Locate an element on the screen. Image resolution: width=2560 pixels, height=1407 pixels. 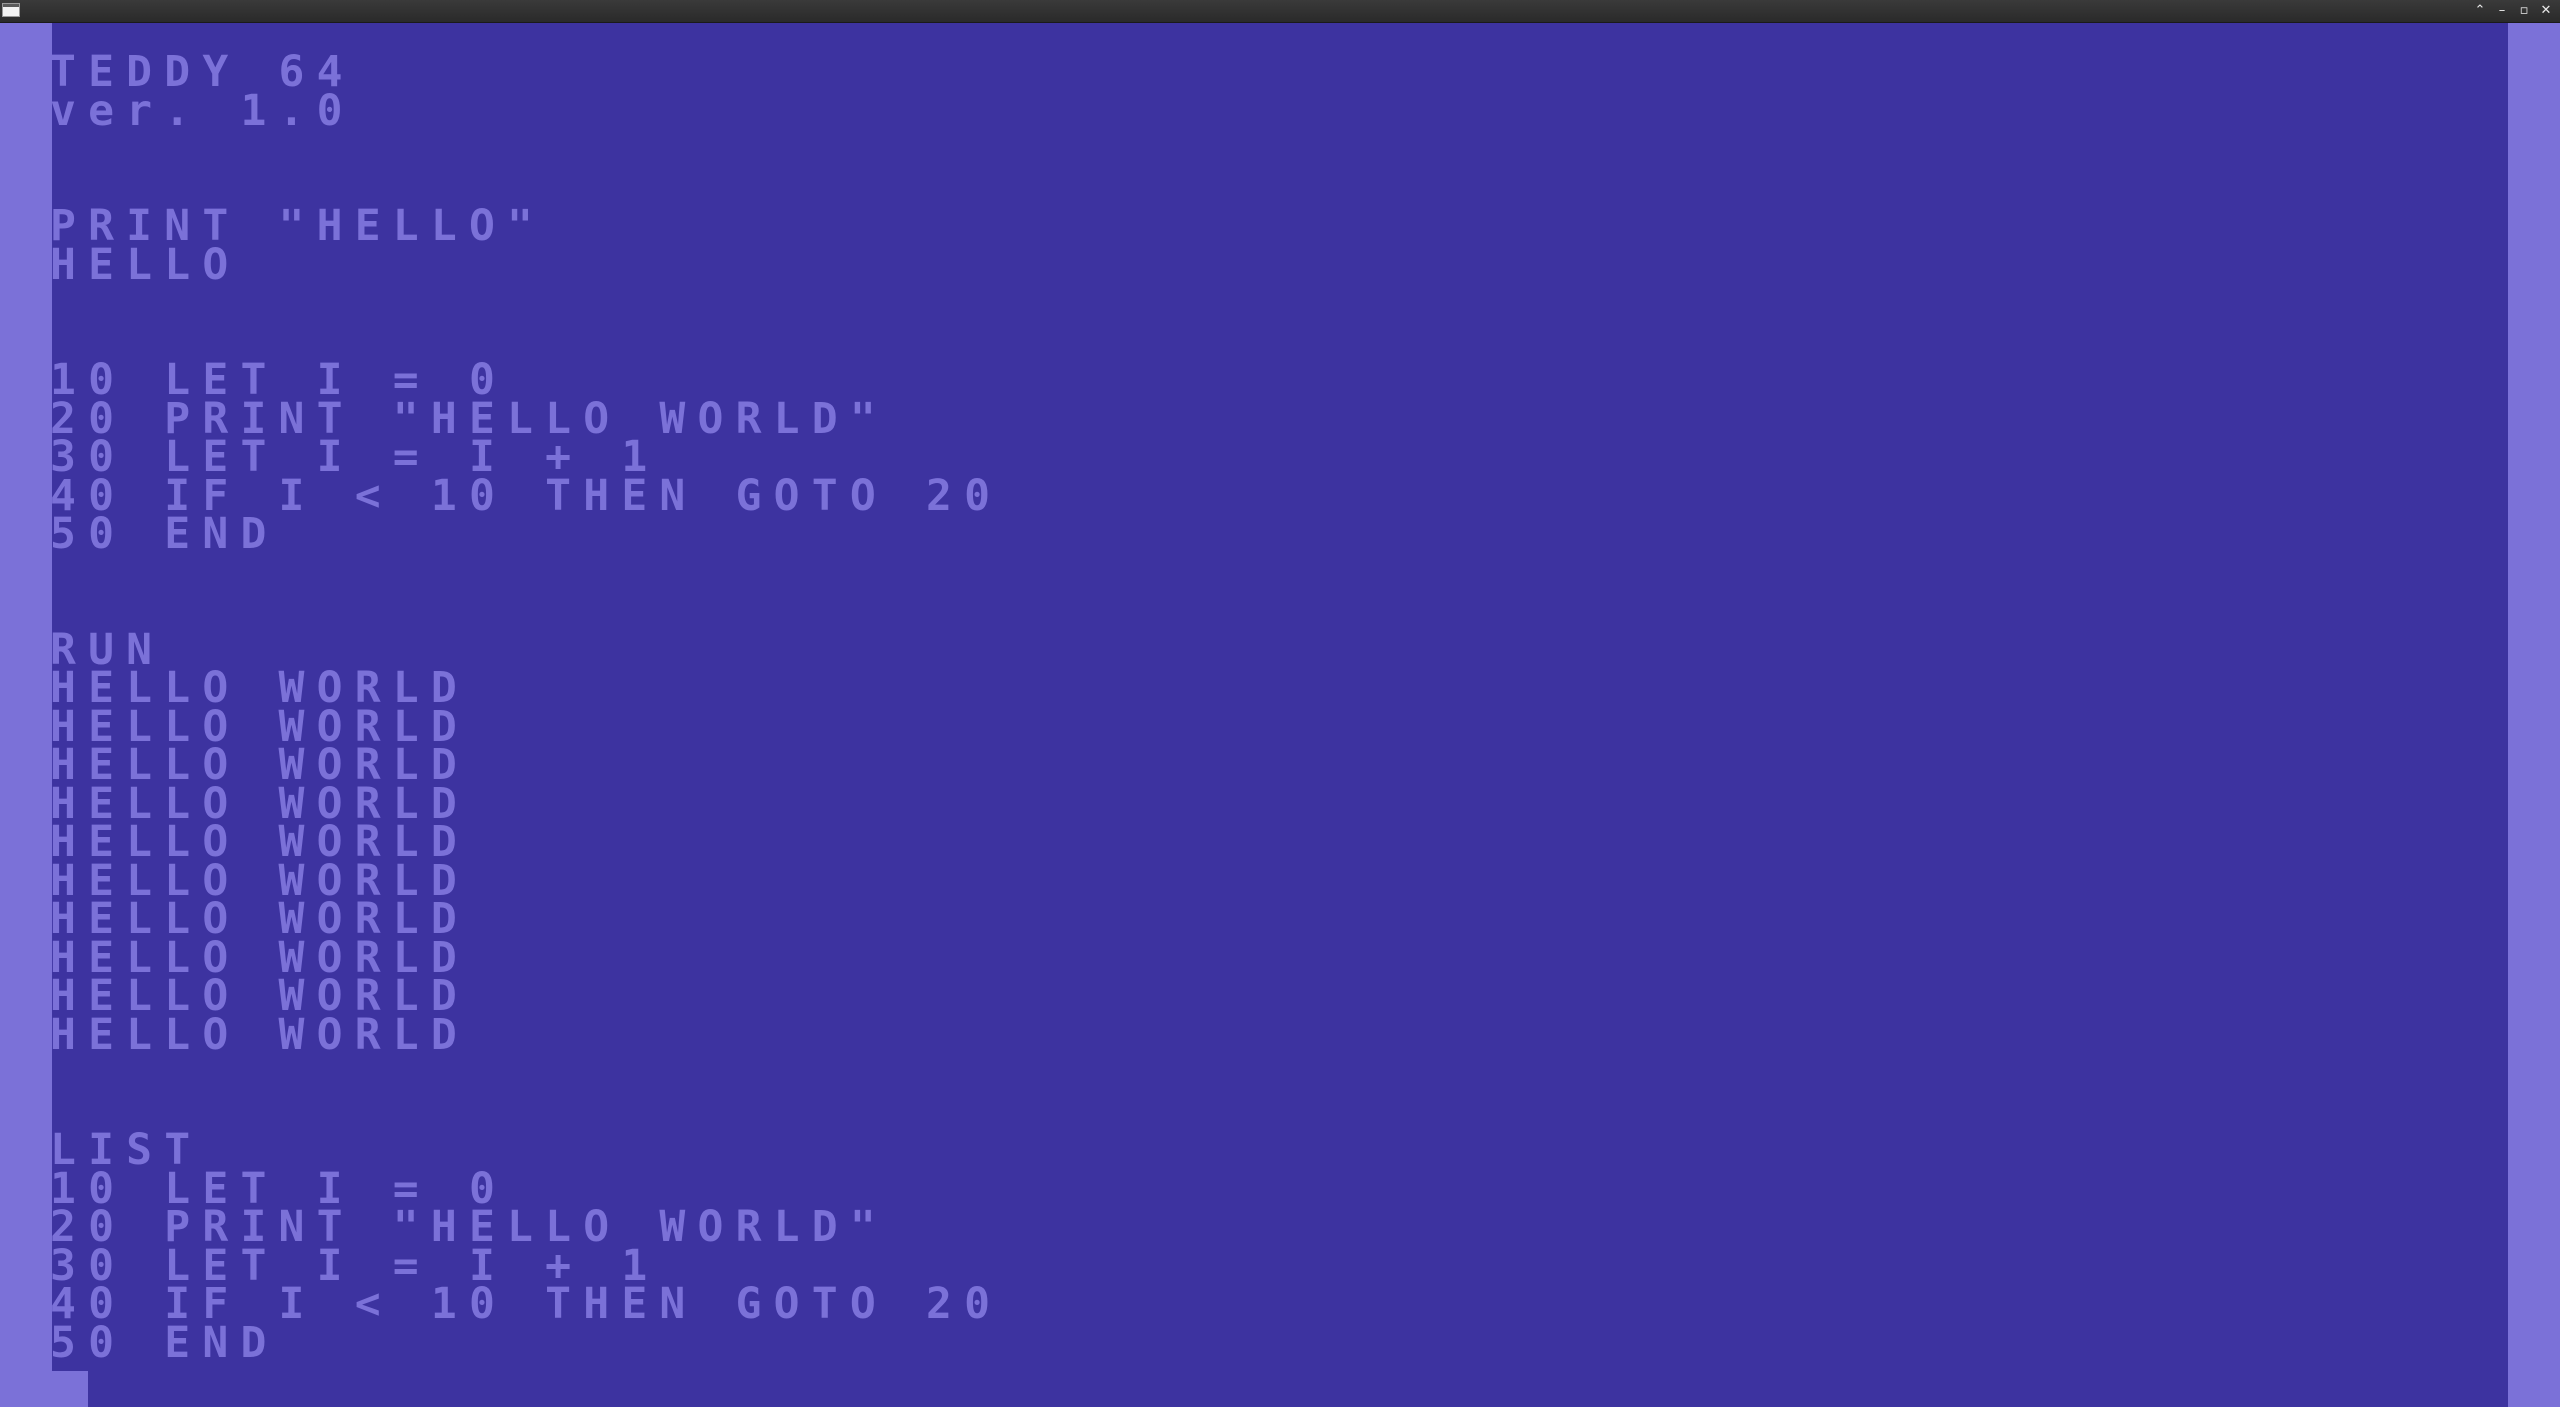
screen-border-left is located at coordinates (26, 715).